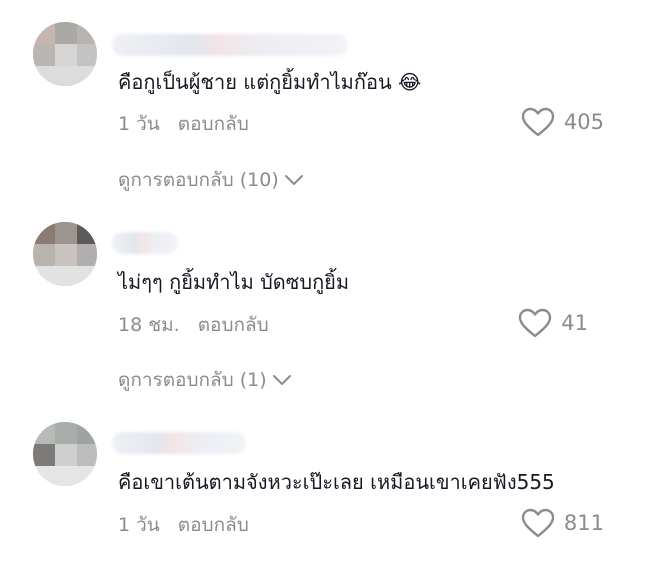 Image resolution: width=648 pixels, height=568 pixels. I want to click on like-button: 41, so click(552, 323).